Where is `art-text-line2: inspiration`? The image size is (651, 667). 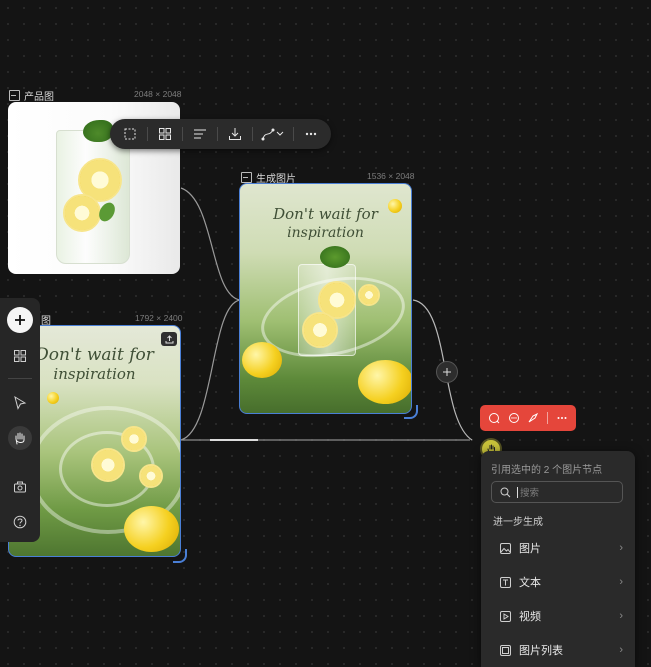 art-text-line2: inspiration is located at coordinates (325, 233).